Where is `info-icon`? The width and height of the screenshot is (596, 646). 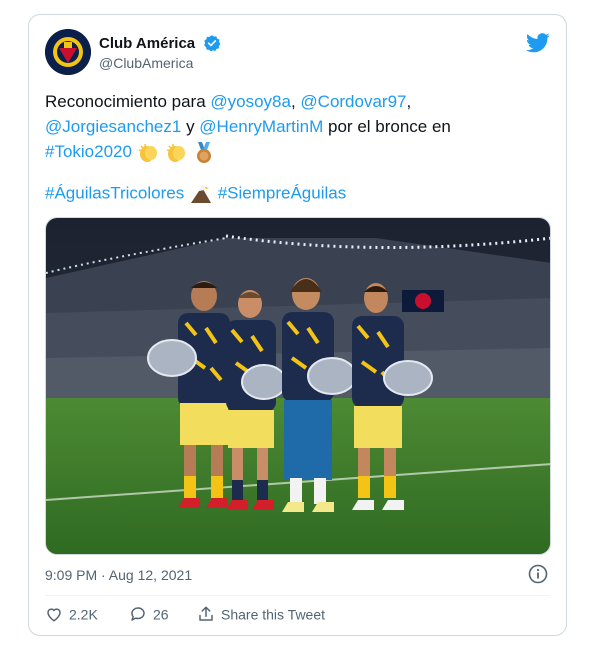
info-icon is located at coordinates (538, 574).